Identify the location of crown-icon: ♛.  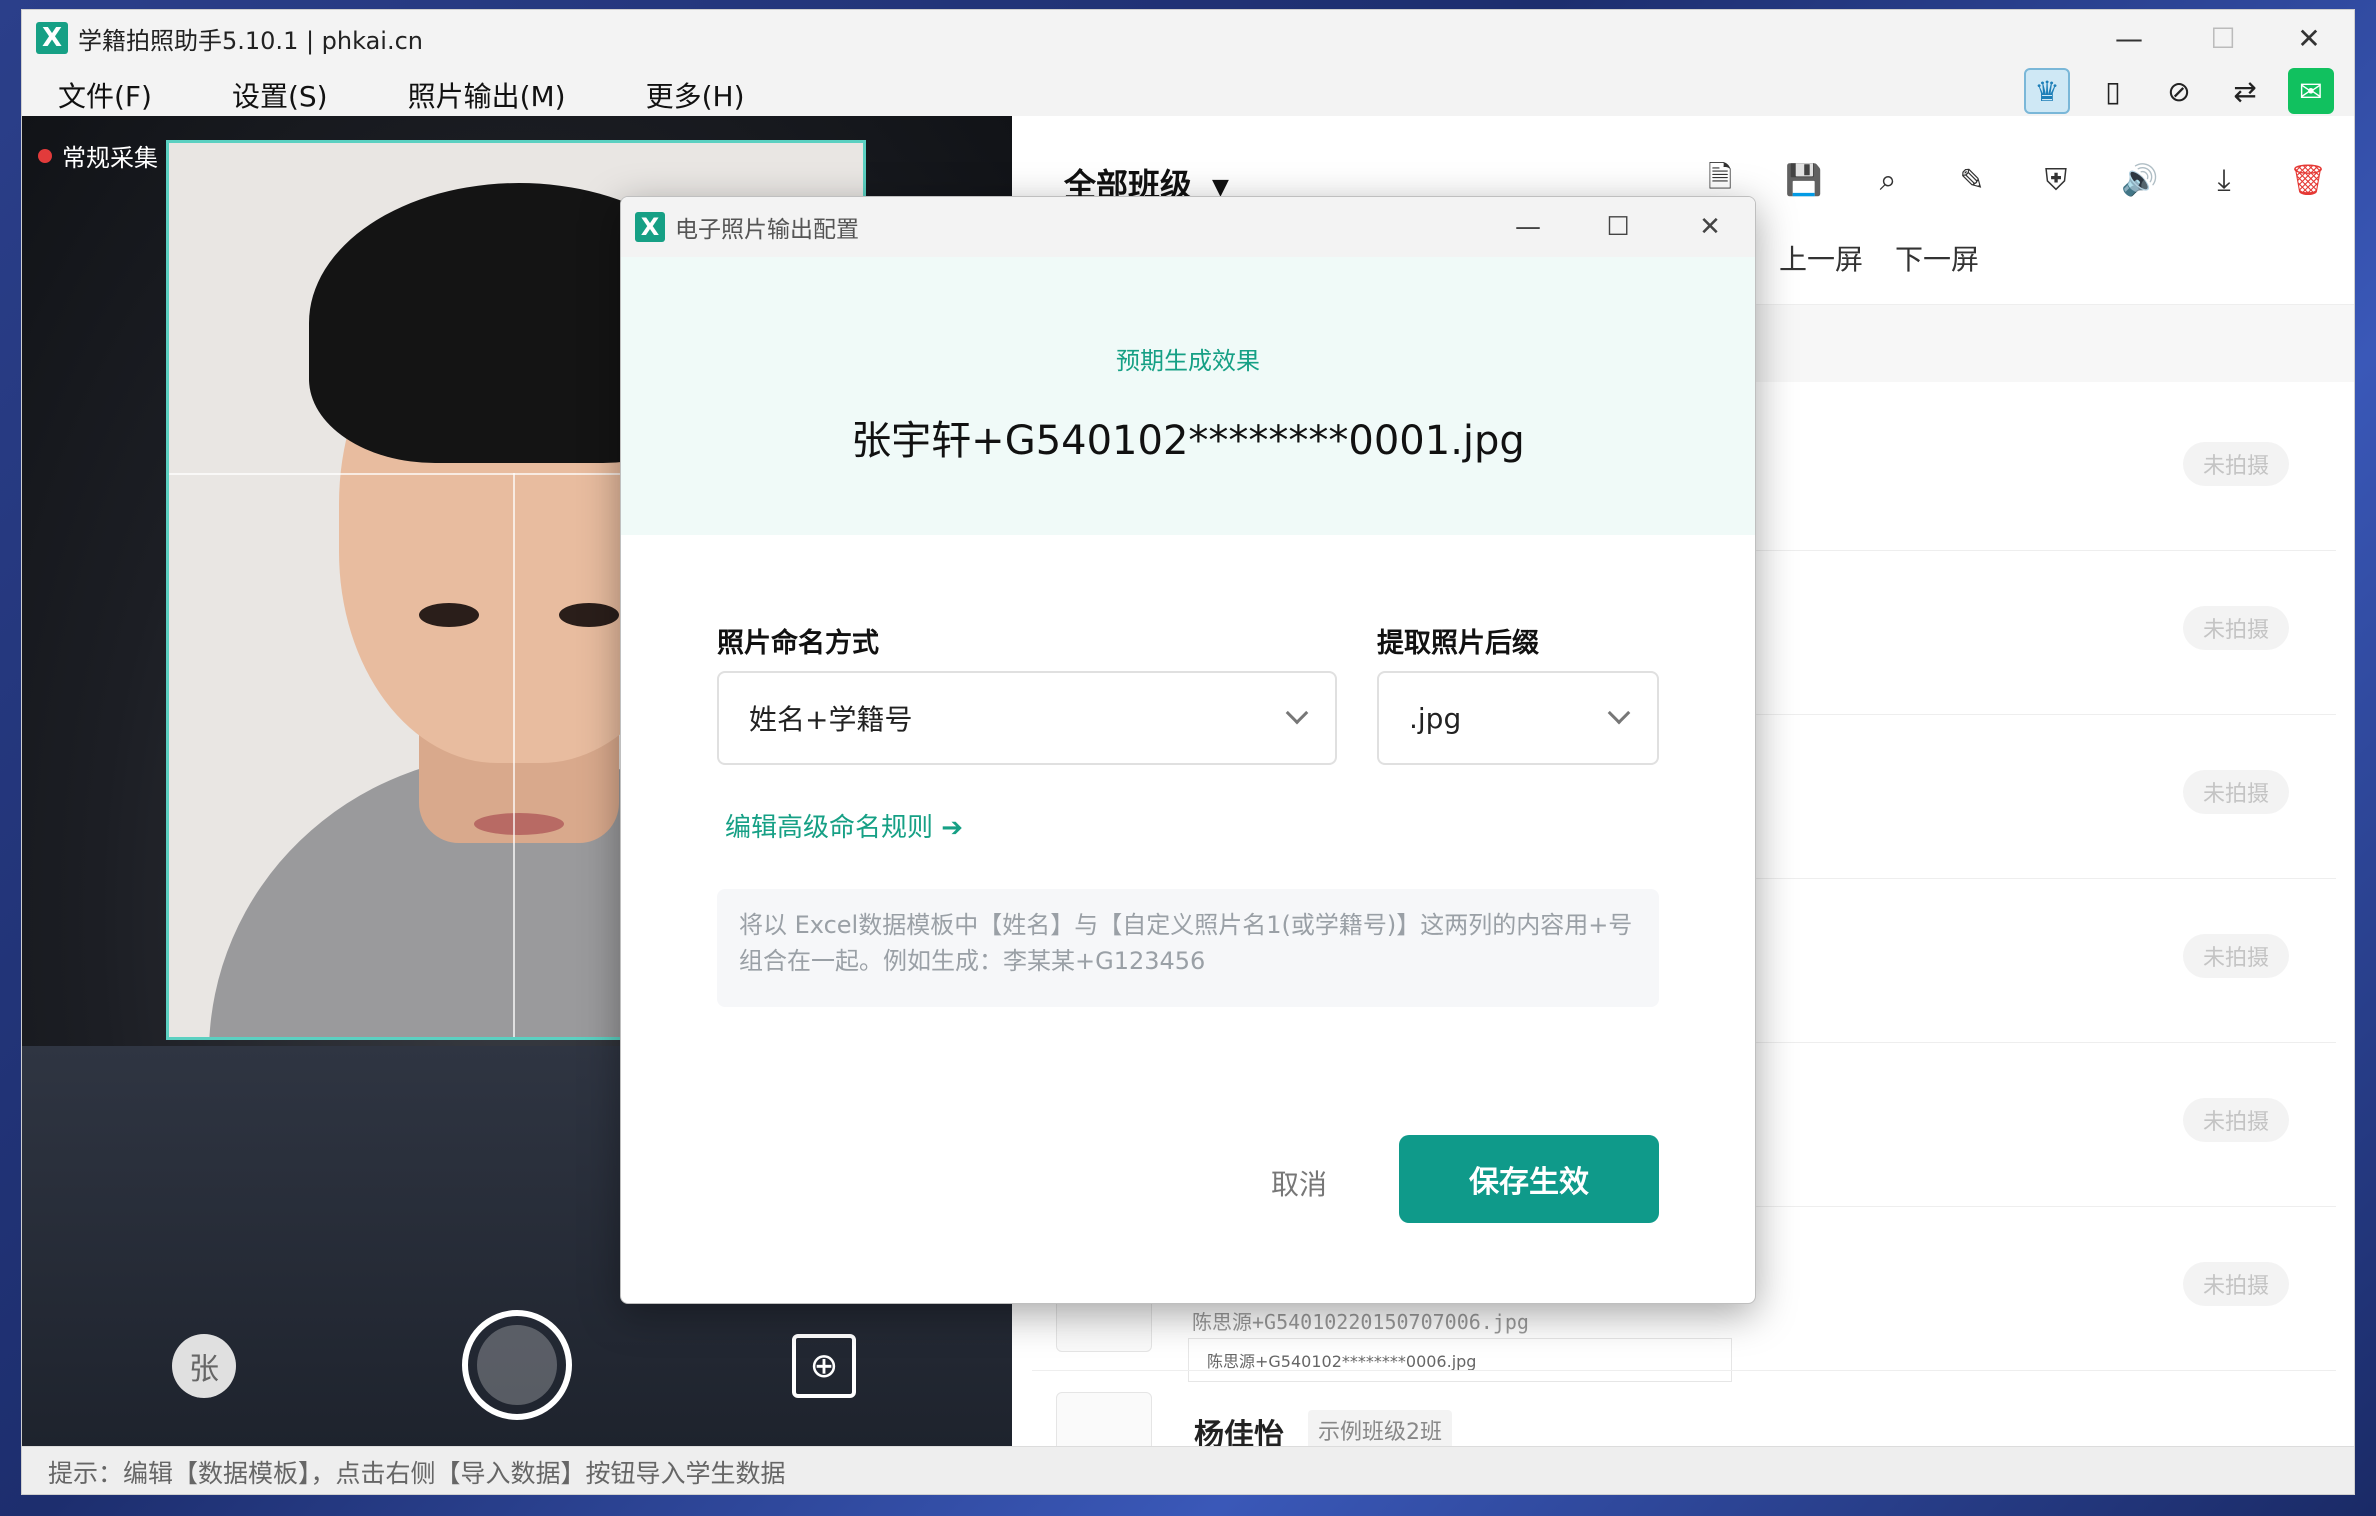
(2047, 91).